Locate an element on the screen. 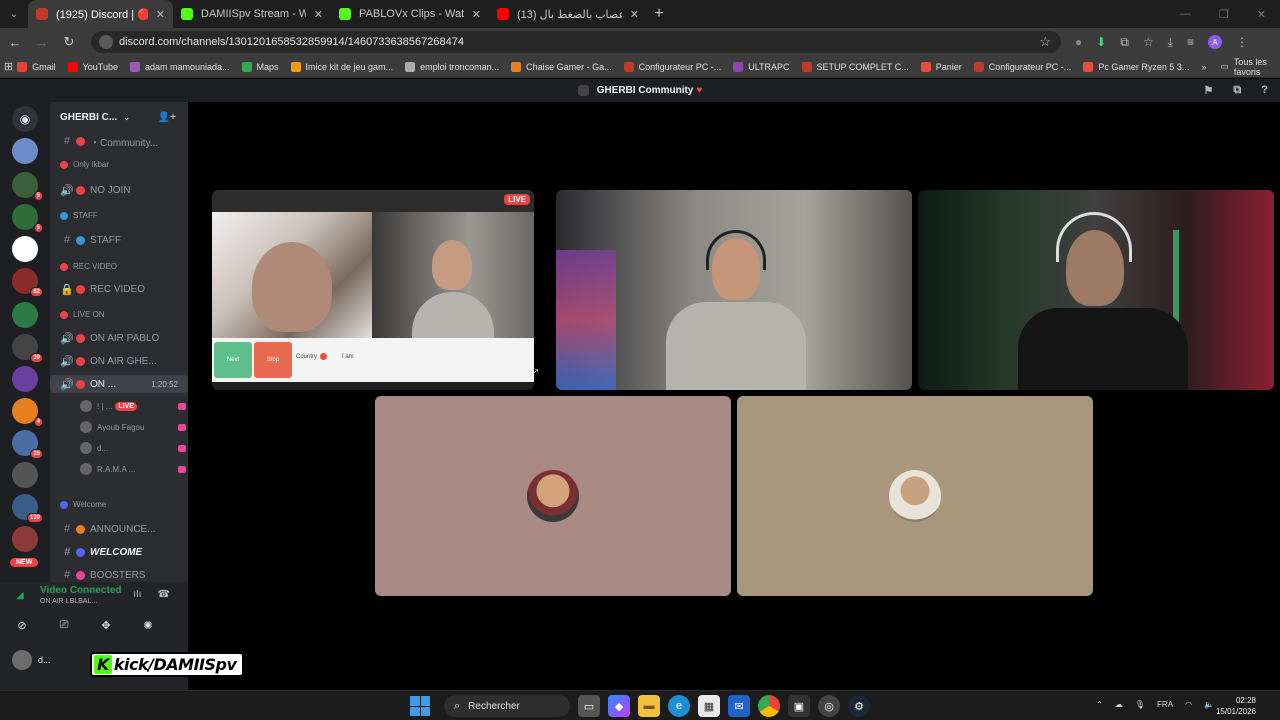  bookmark-item: Gmail is located at coordinates (36, 66).